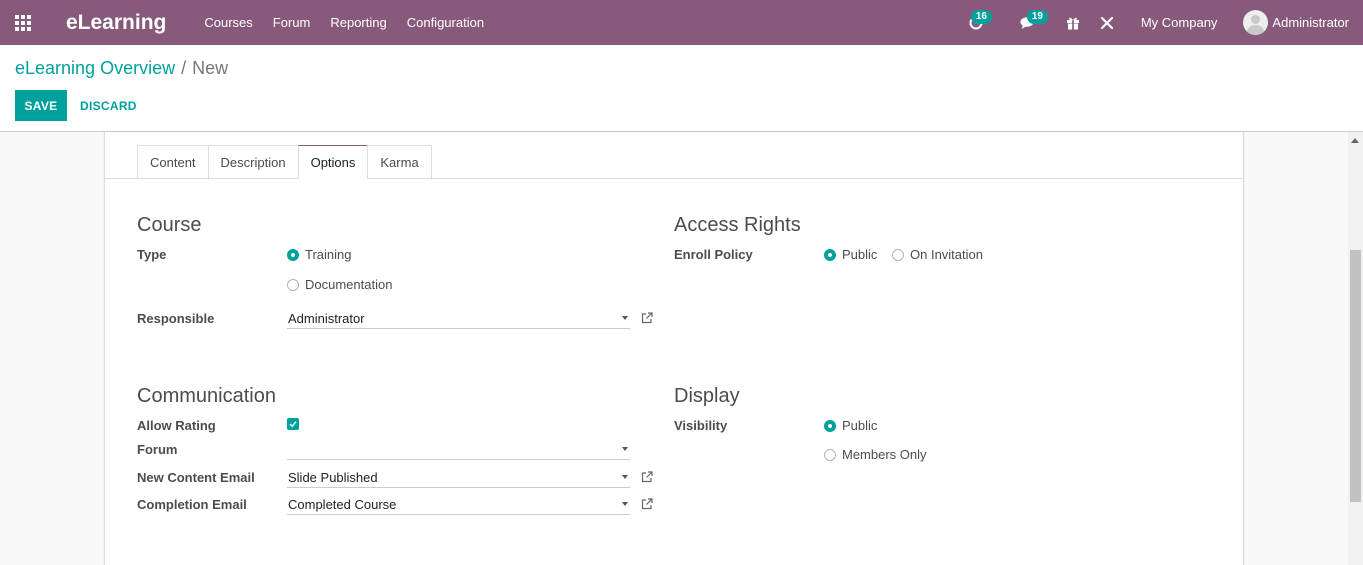 The height and width of the screenshot is (565, 1363). What do you see at coordinates (192, 504) in the screenshot?
I see `completion-email-label: Completion Email` at bounding box center [192, 504].